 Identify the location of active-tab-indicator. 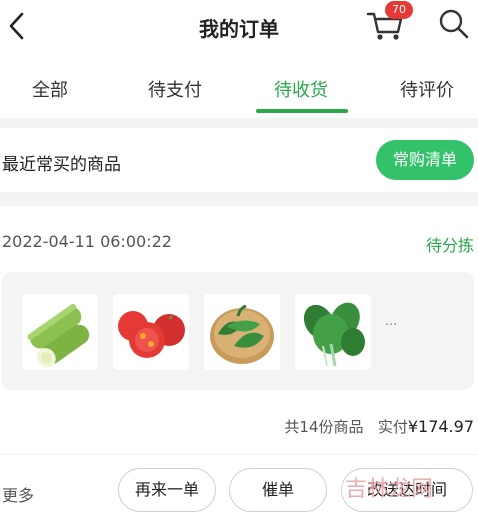
(302, 111).